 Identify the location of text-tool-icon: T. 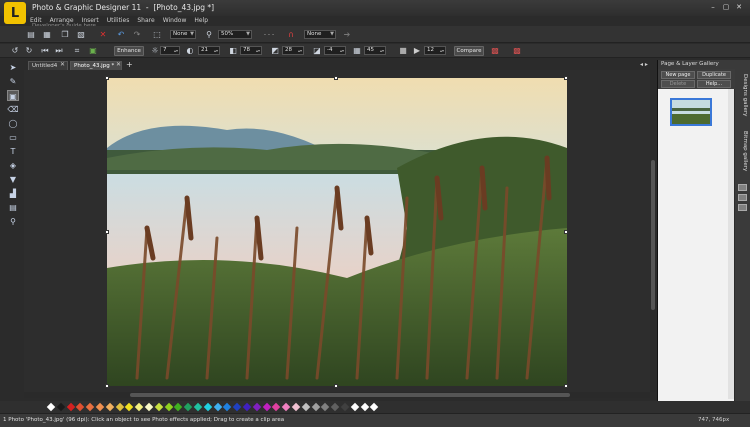
(13, 151).